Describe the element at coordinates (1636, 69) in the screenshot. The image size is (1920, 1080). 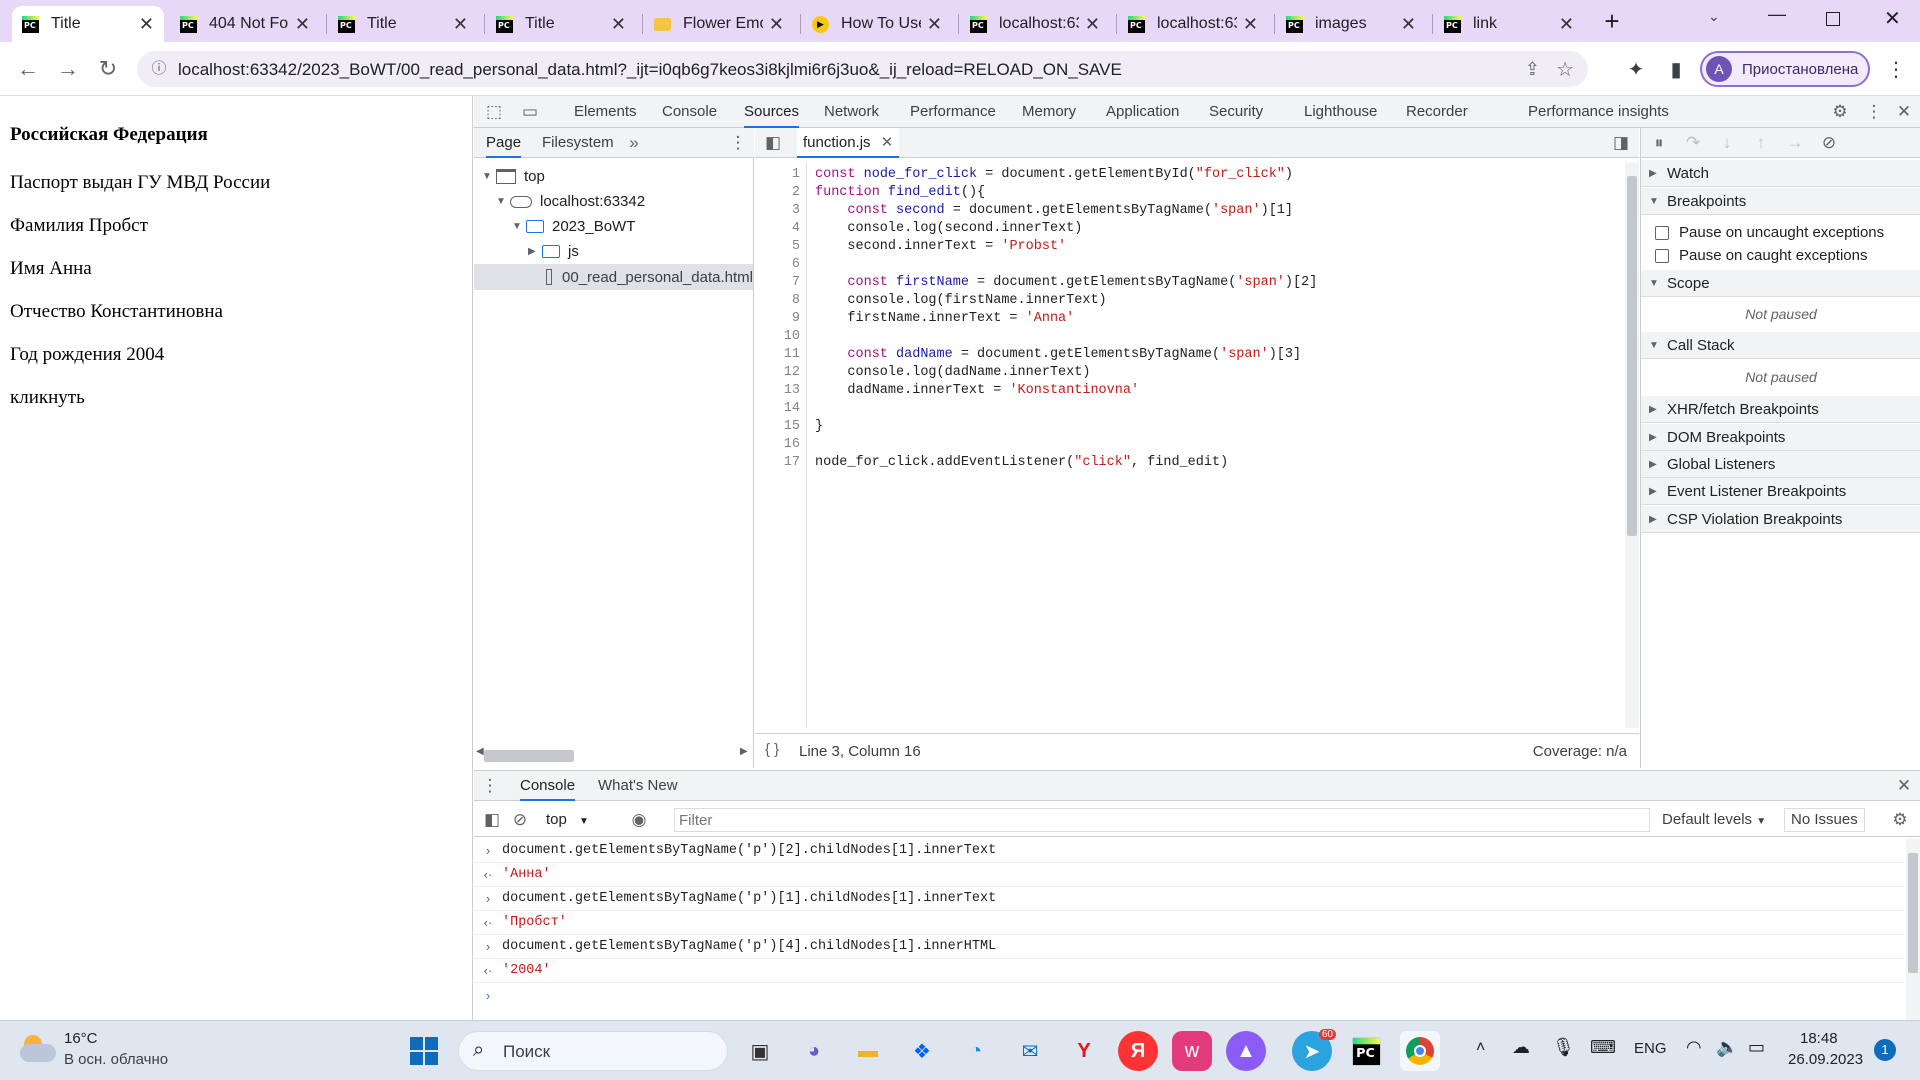
I see `extensions-icon: ✦` at that location.